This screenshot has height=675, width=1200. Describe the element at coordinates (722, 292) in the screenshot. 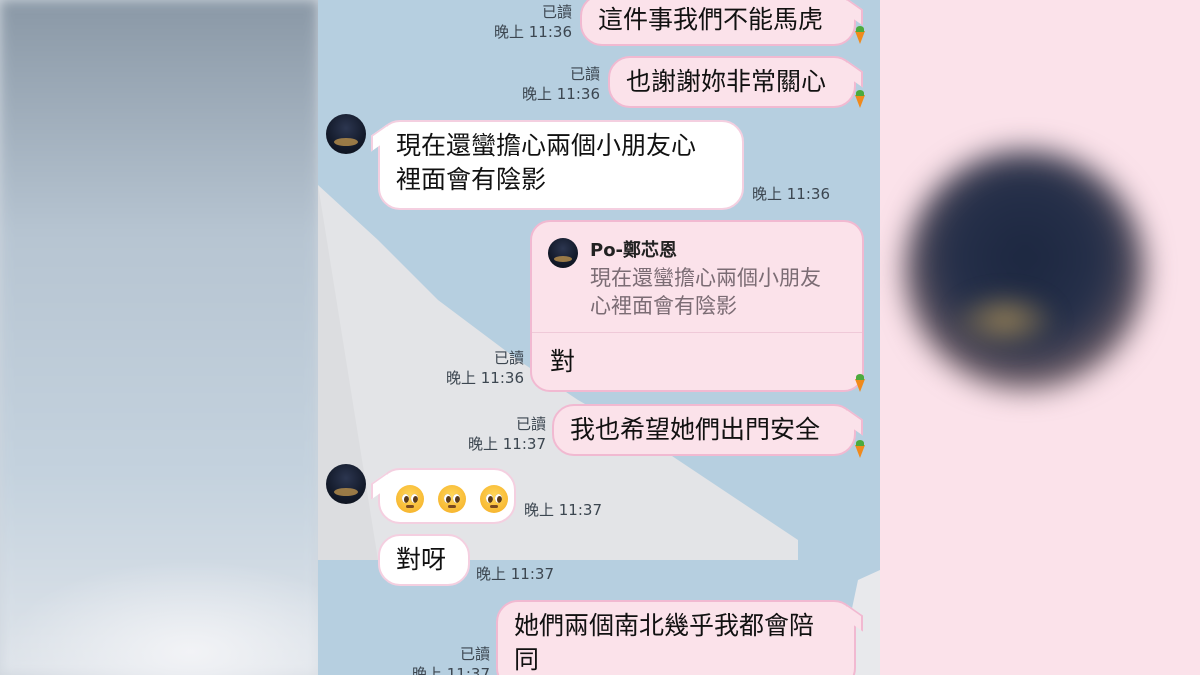

I see `quoted-text: 現在還蠻擔心兩個小朋友 心裡面會有陰影` at that location.